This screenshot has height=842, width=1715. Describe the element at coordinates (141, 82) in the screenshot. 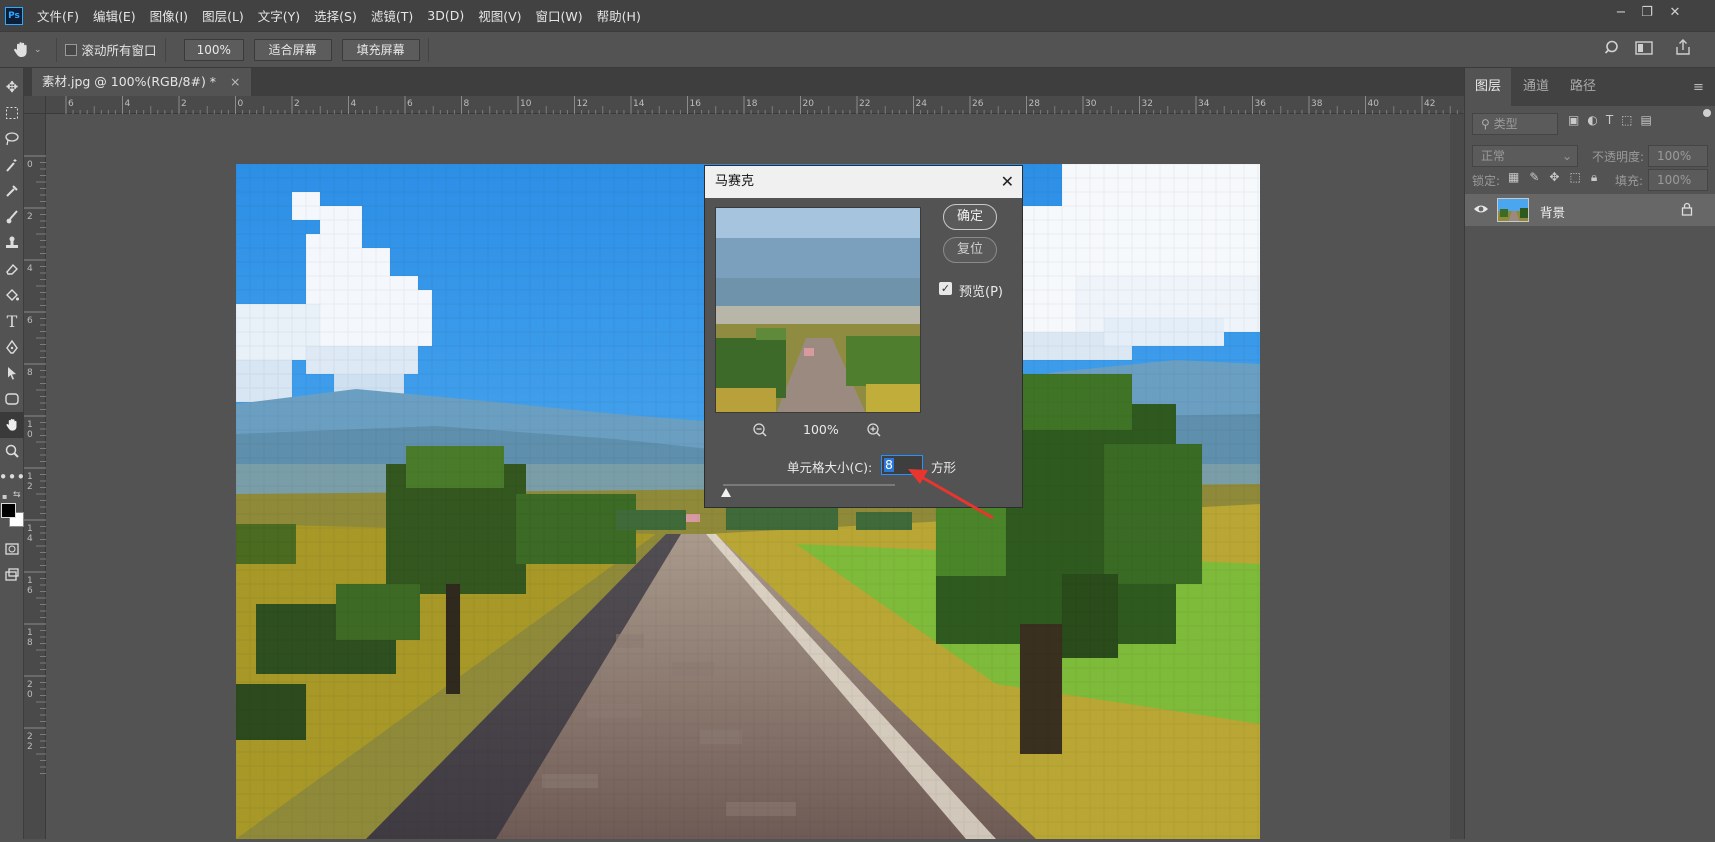

I see `document-tab: 素材.jpg @ 100%(RGB/8#) * ×` at that location.